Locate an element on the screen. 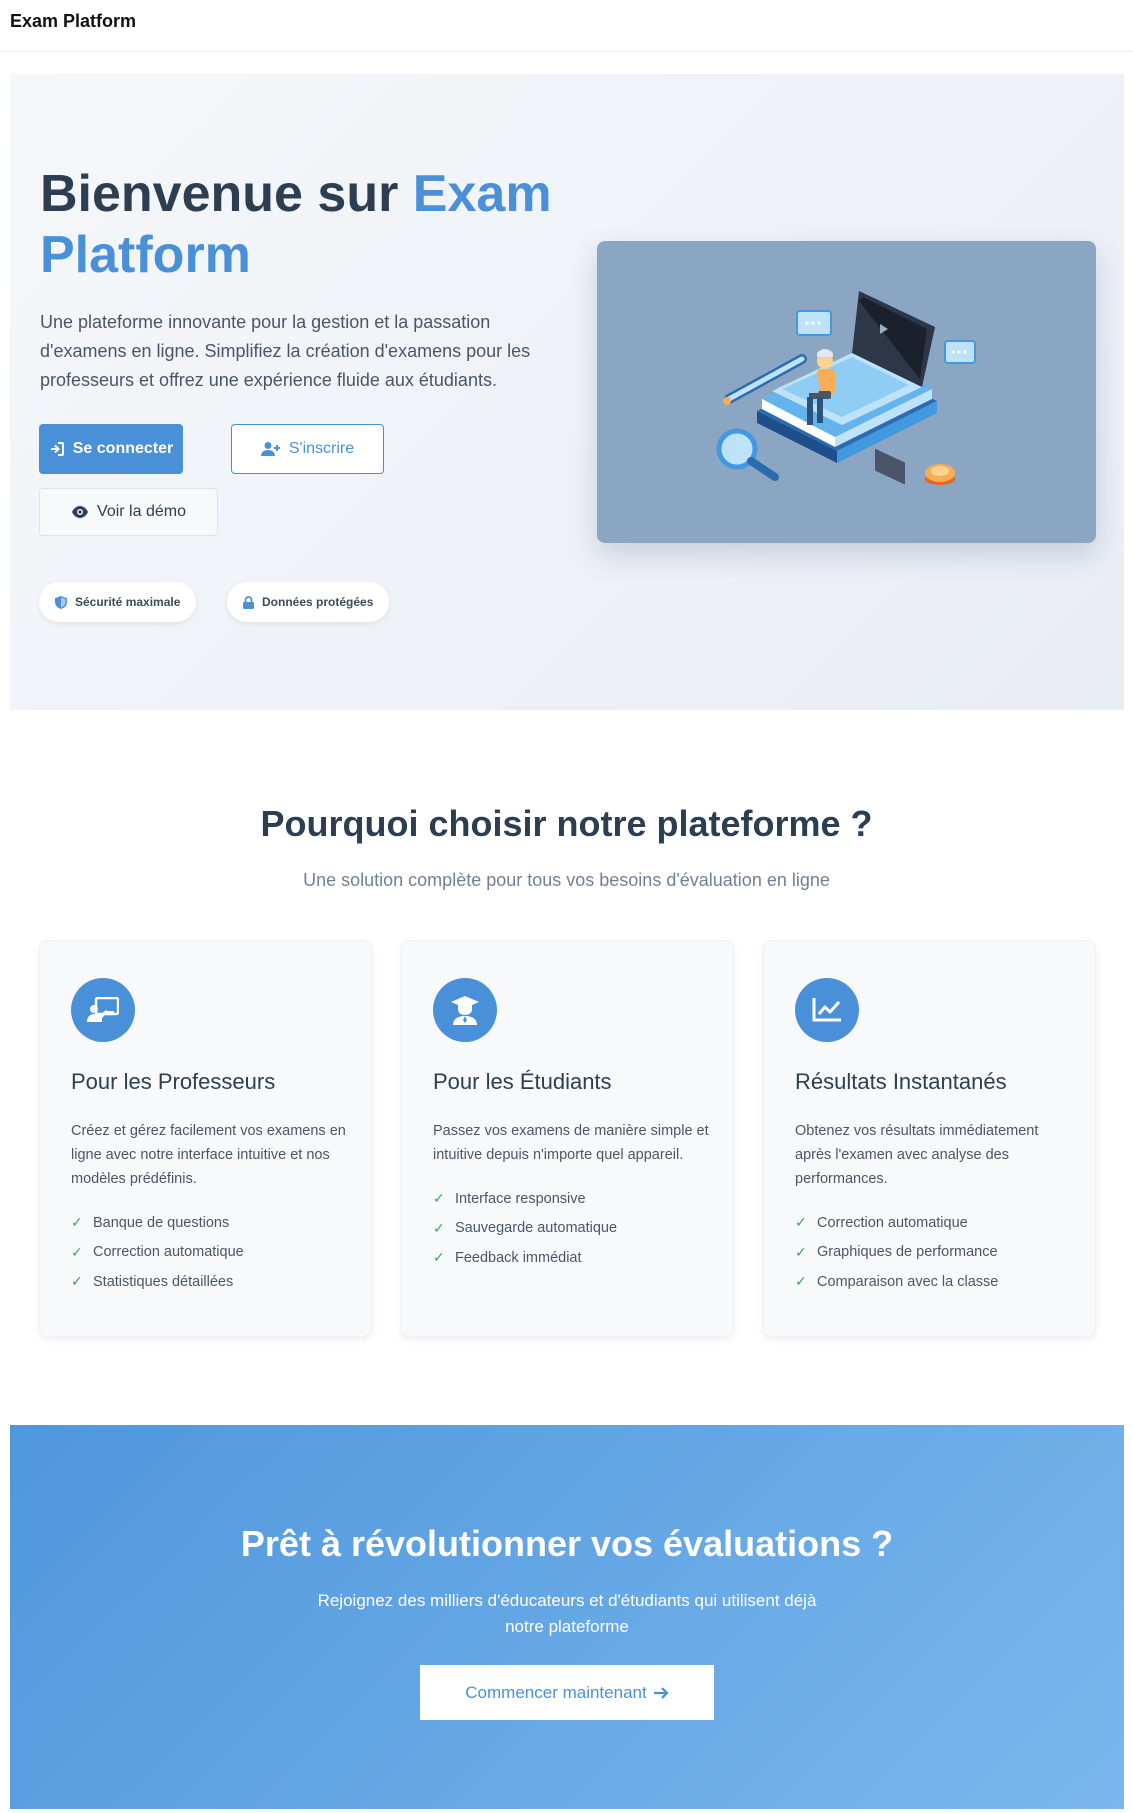 The width and height of the screenshot is (1133, 1813). arrow-right-icon is located at coordinates (661, 1692).